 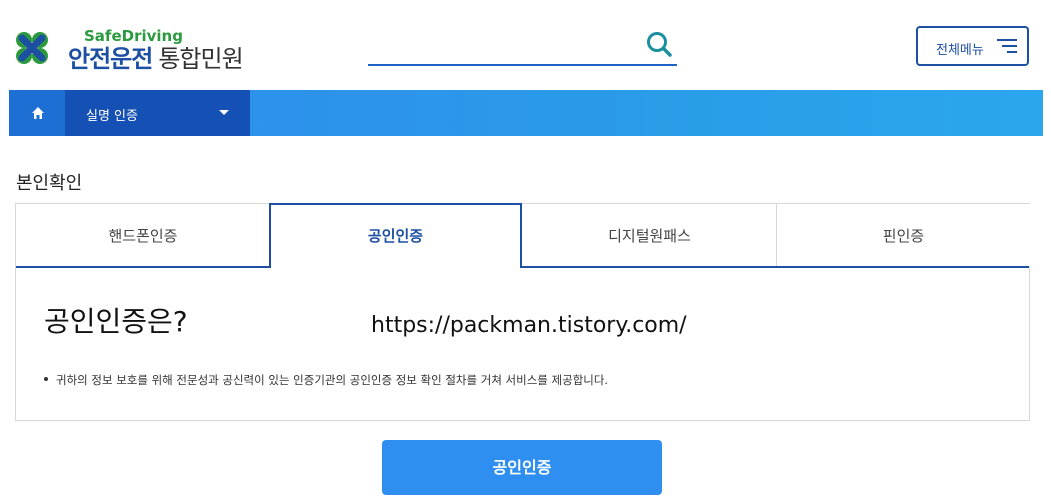 I want to click on page-title: 본인확인, so click(x=49, y=183).